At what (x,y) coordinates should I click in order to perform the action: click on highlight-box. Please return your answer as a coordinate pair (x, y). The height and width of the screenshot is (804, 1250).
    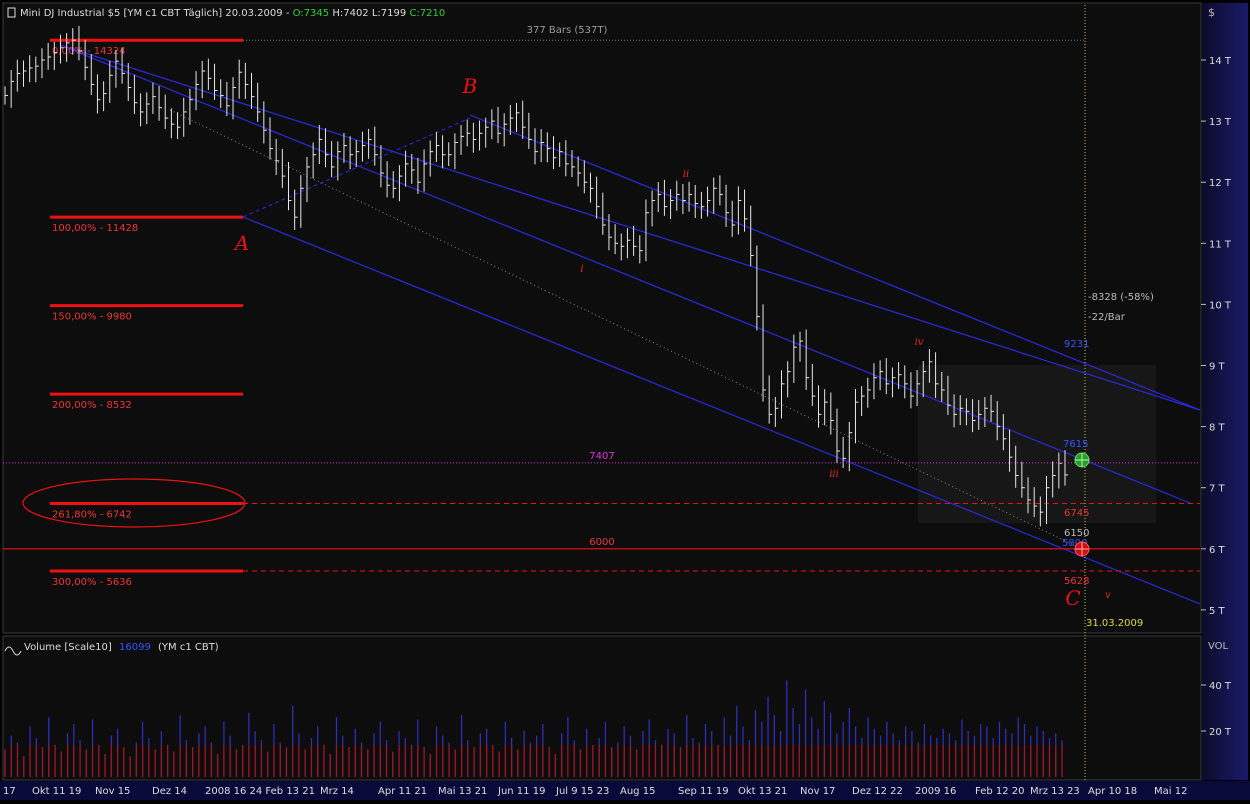
    Looking at the image, I should click on (1037, 444).